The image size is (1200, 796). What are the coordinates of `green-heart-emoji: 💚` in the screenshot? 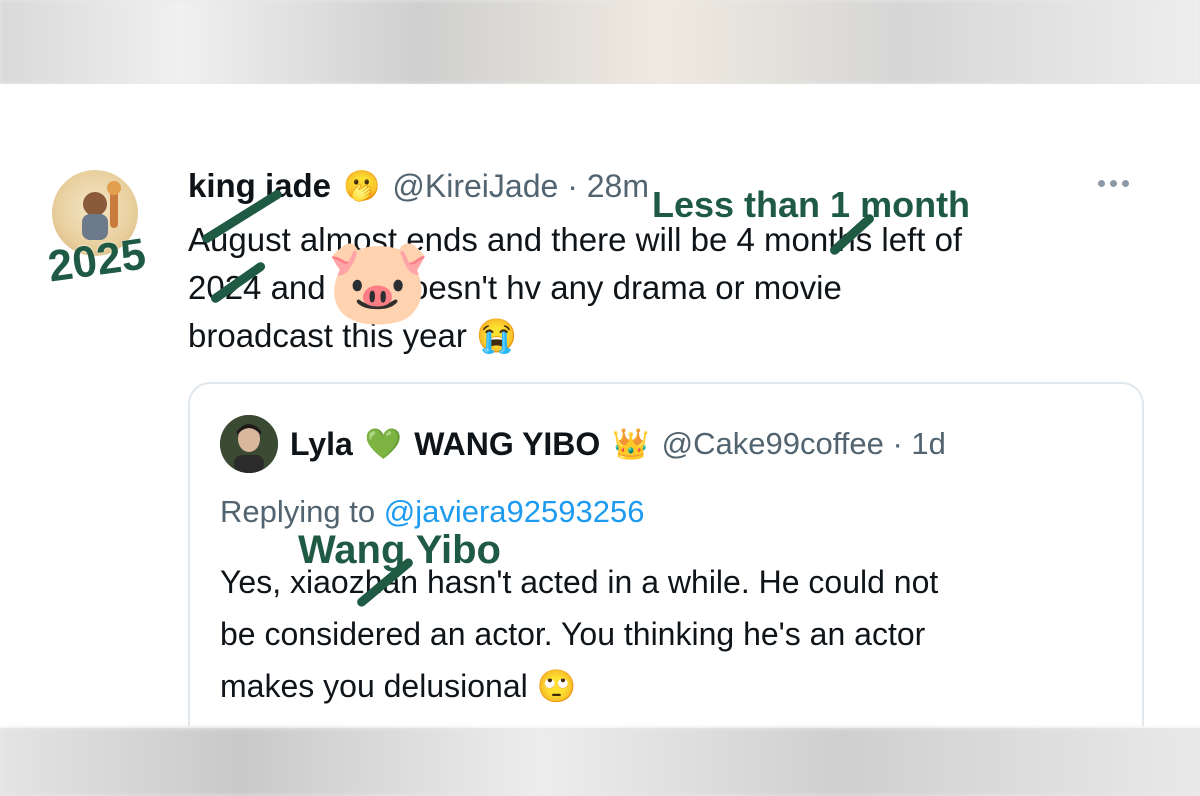 It's located at (383, 444).